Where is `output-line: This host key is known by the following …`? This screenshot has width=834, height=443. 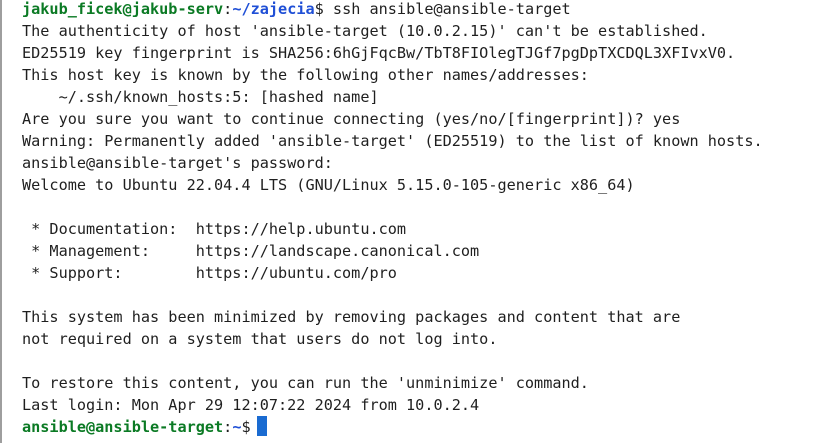
output-line: This host key is known by the following … is located at coordinates (305, 75).